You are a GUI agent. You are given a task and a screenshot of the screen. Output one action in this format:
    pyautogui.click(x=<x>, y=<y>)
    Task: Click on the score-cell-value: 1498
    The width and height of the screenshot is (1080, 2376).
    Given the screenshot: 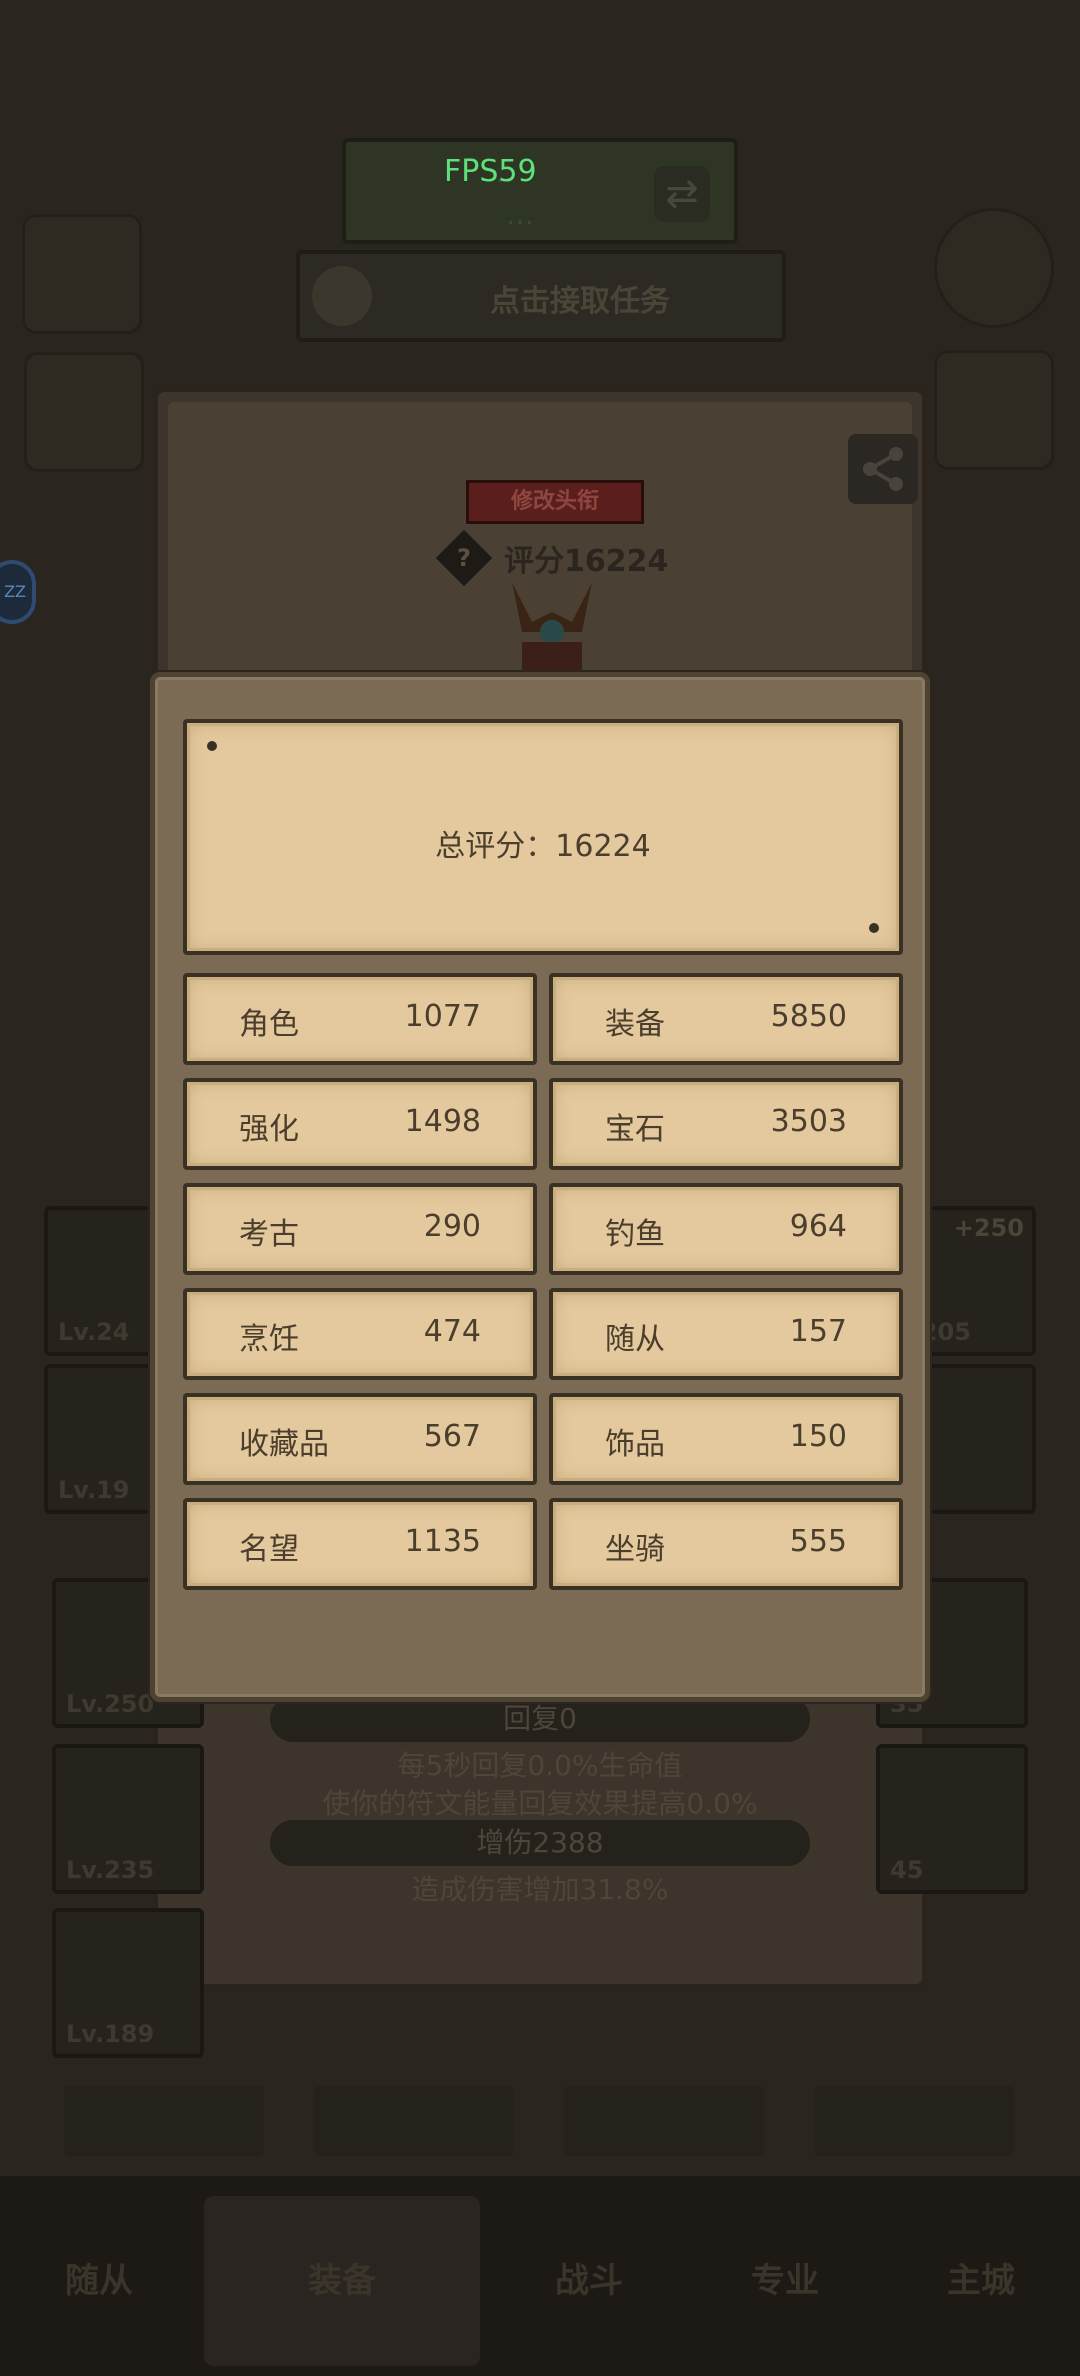 What is the action you would take?
    pyautogui.click(x=442, y=1121)
    